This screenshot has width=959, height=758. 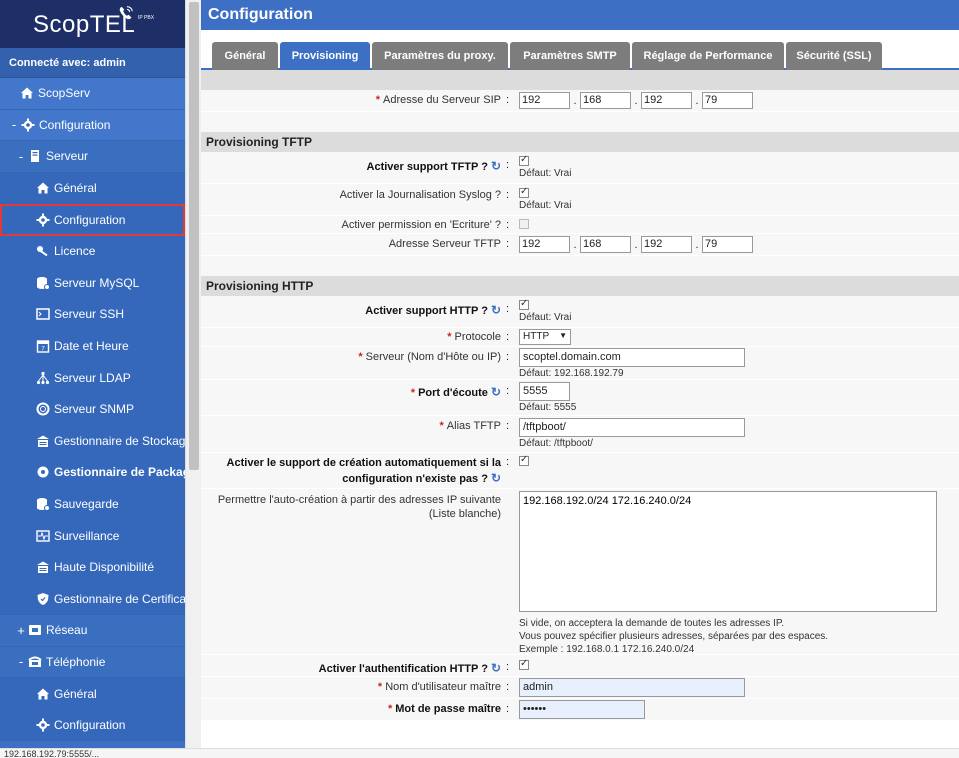 I want to click on sidebar-item-scopserv: ScopServ, so click(x=92, y=94).